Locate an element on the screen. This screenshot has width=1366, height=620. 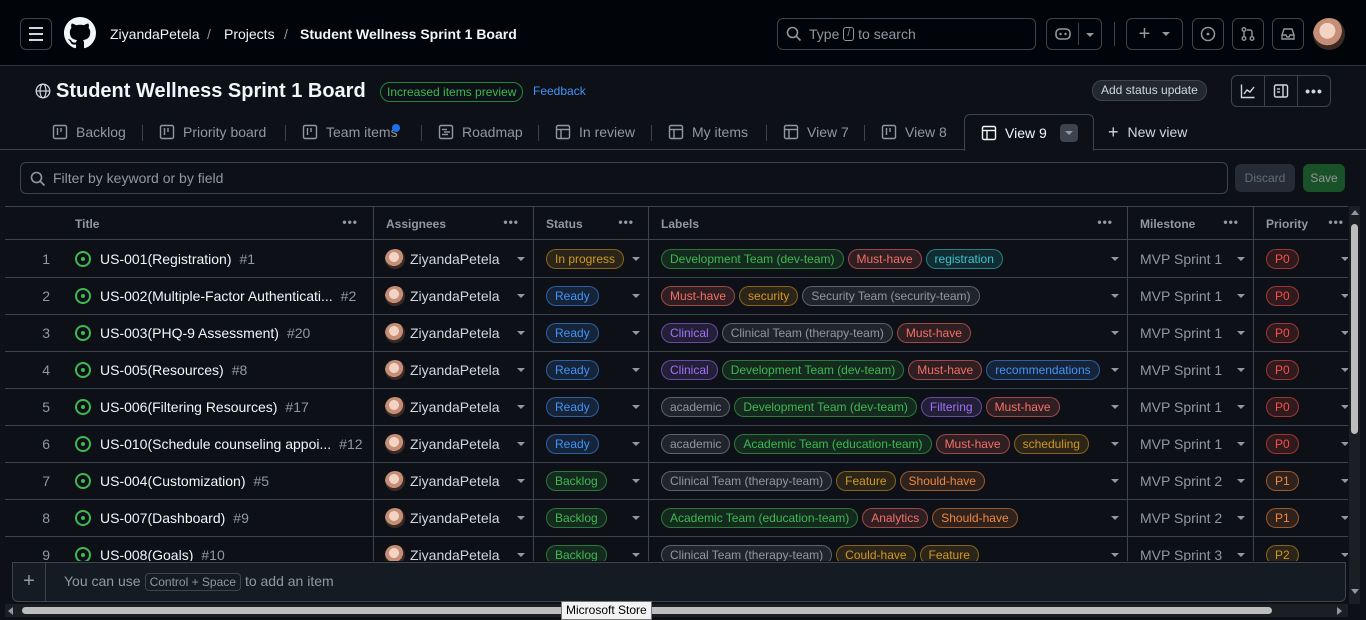
label-badge: Clinical is located at coordinates (689, 370).